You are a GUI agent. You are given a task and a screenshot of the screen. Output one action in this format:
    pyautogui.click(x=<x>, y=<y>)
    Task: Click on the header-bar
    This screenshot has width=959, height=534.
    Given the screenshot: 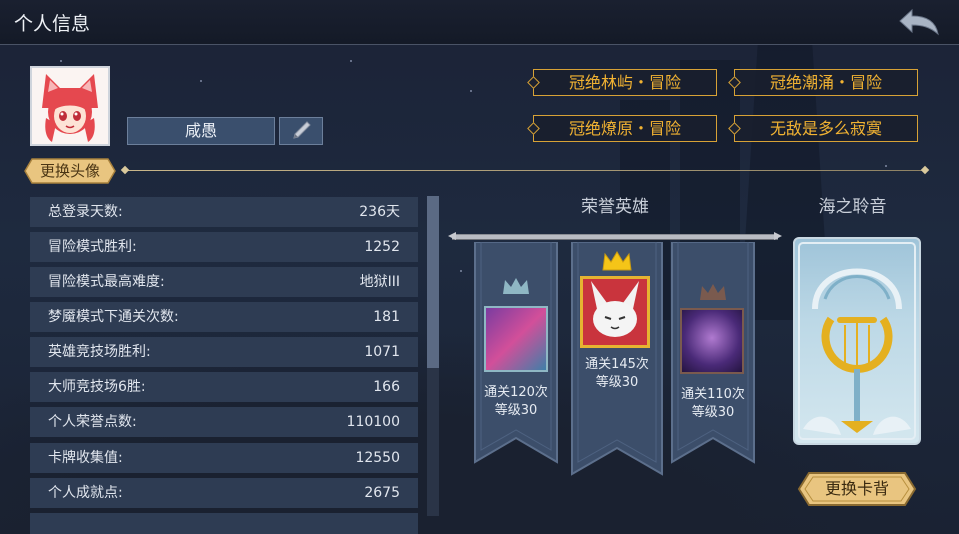 What is the action you would take?
    pyautogui.click(x=479, y=22)
    